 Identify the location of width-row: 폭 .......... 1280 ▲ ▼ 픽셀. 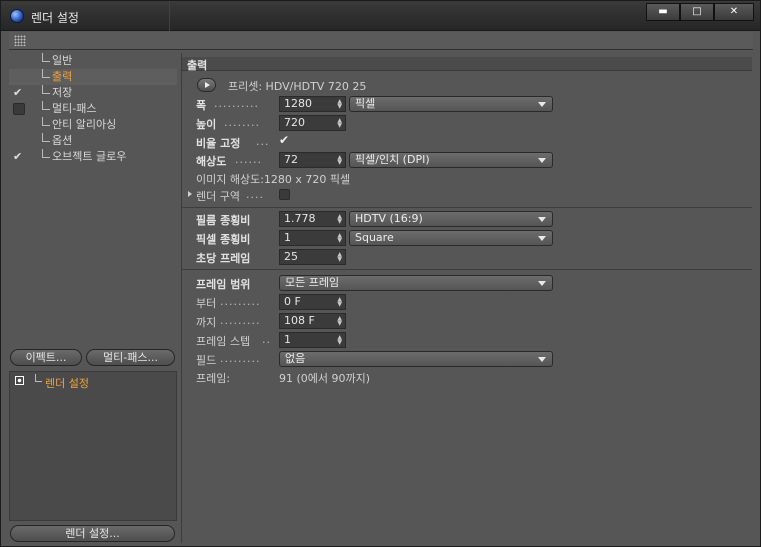
(467, 104).